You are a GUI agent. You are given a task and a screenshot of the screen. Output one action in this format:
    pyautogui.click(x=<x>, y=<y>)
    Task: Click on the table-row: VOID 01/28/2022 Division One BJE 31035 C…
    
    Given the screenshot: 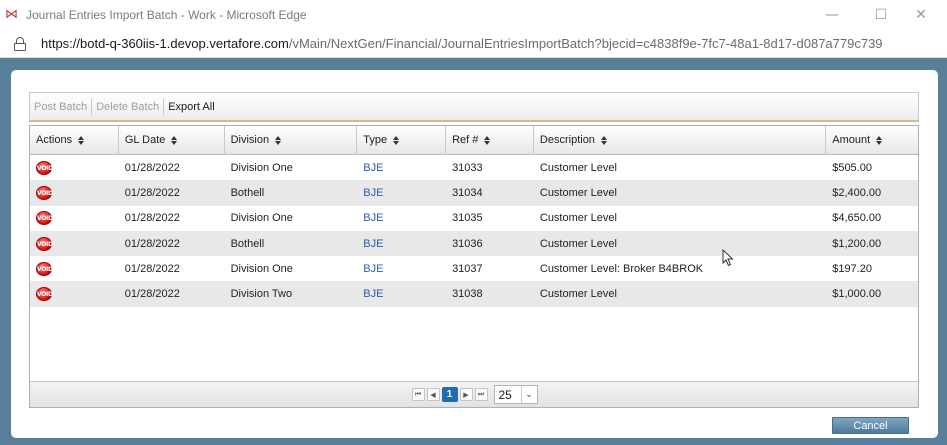 What is the action you would take?
    pyautogui.click(x=474, y=218)
    